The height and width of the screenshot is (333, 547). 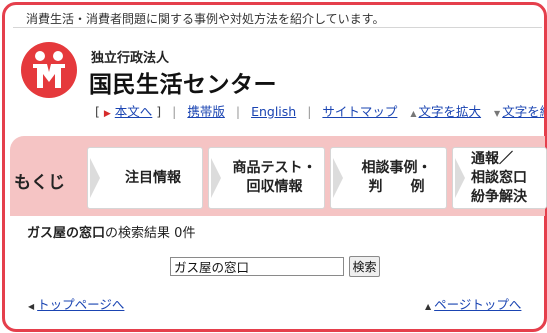 What do you see at coordinates (153, 177) in the screenshot?
I see `tab-label: 注目情報` at bounding box center [153, 177].